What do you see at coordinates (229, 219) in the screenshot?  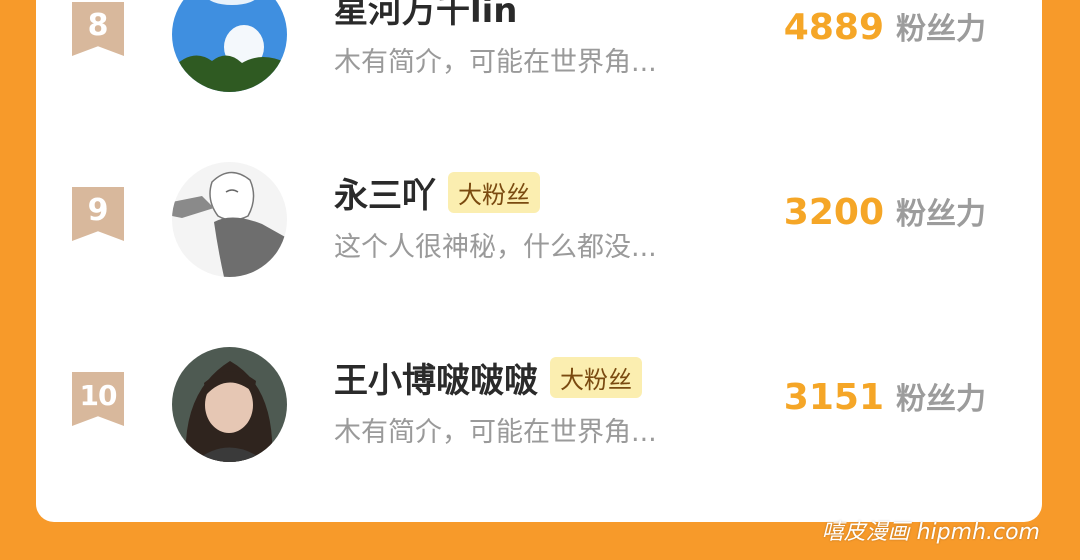 I see `sketch-avatar-icon` at bounding box center [229, 219].